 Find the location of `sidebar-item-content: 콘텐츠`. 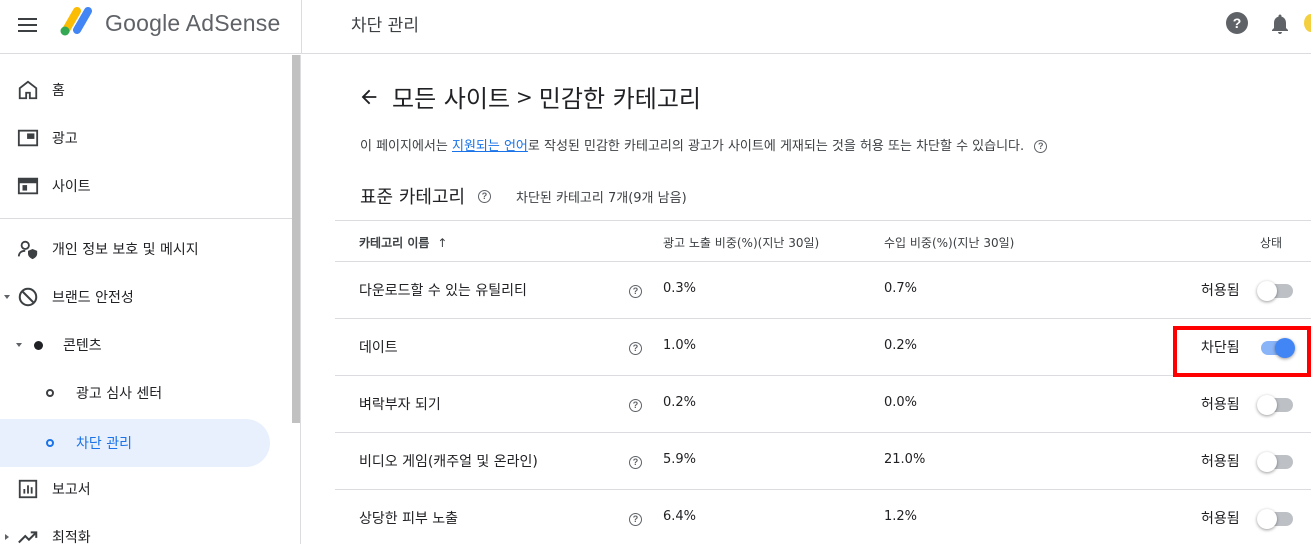

sidebar-item-content: 콘텐츠 is located at coordinates (135, 345).